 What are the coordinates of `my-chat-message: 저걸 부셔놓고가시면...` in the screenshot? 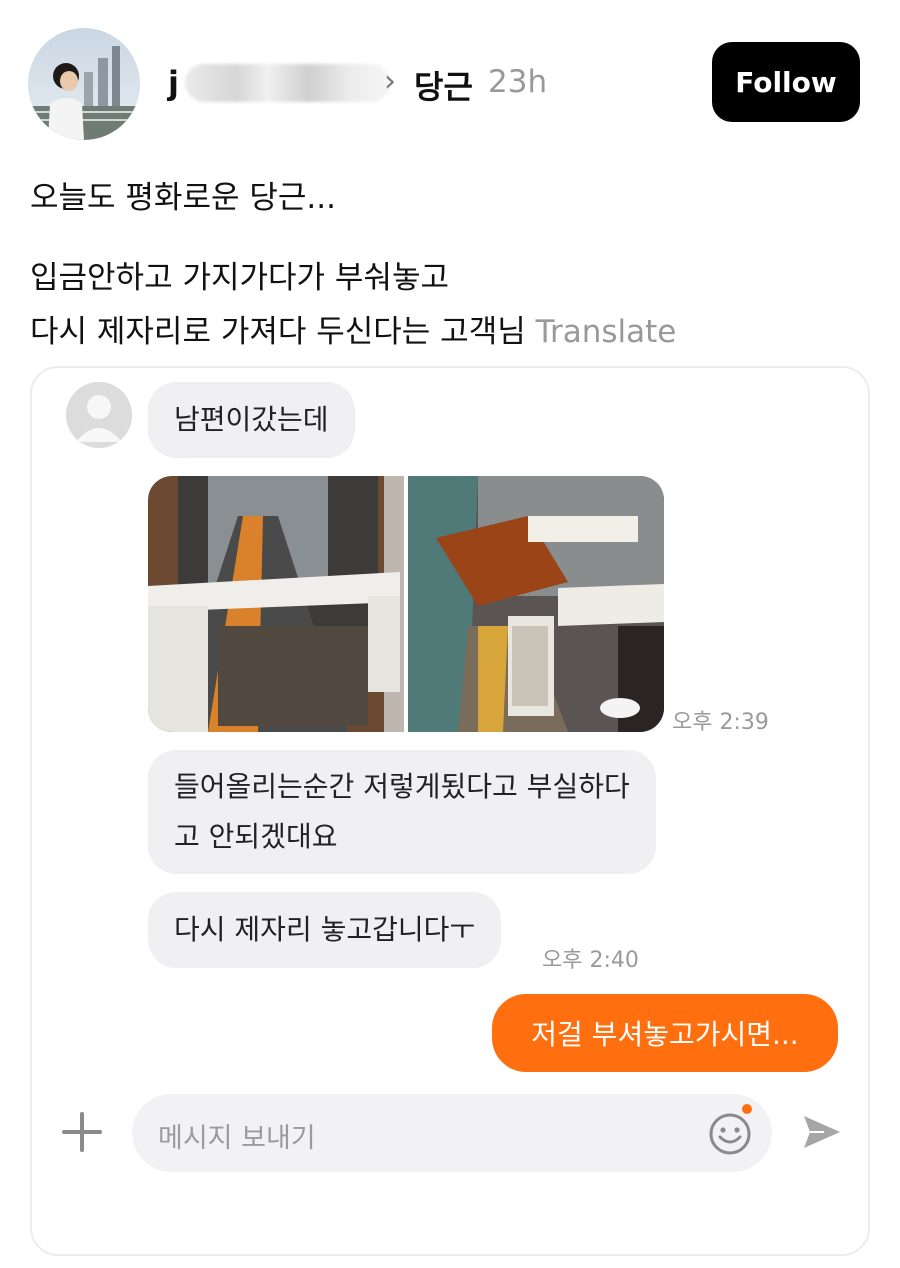 It's located at (665, 1033).